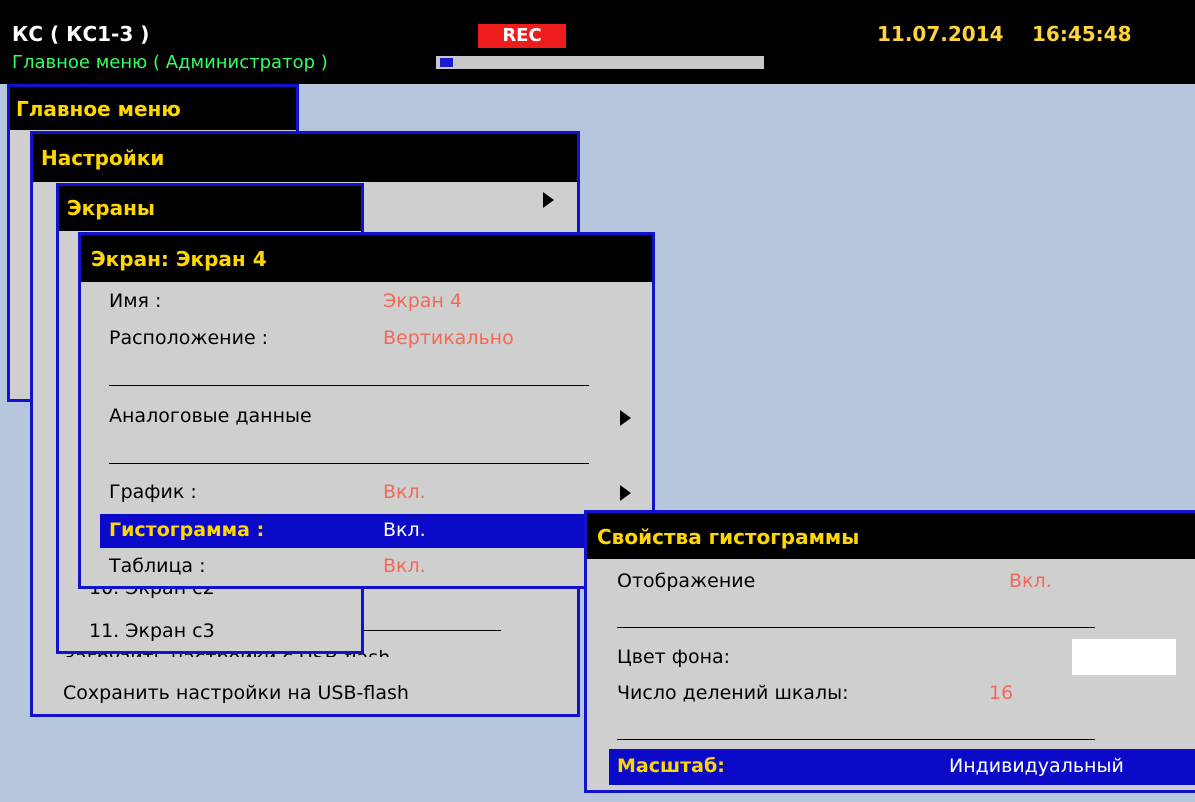 This screenshot has height=802, width=1195. What do you see at coordinates (522, 36) in the screenshot?
I see `rec-badge: REC` at bounding box center [522, 36].